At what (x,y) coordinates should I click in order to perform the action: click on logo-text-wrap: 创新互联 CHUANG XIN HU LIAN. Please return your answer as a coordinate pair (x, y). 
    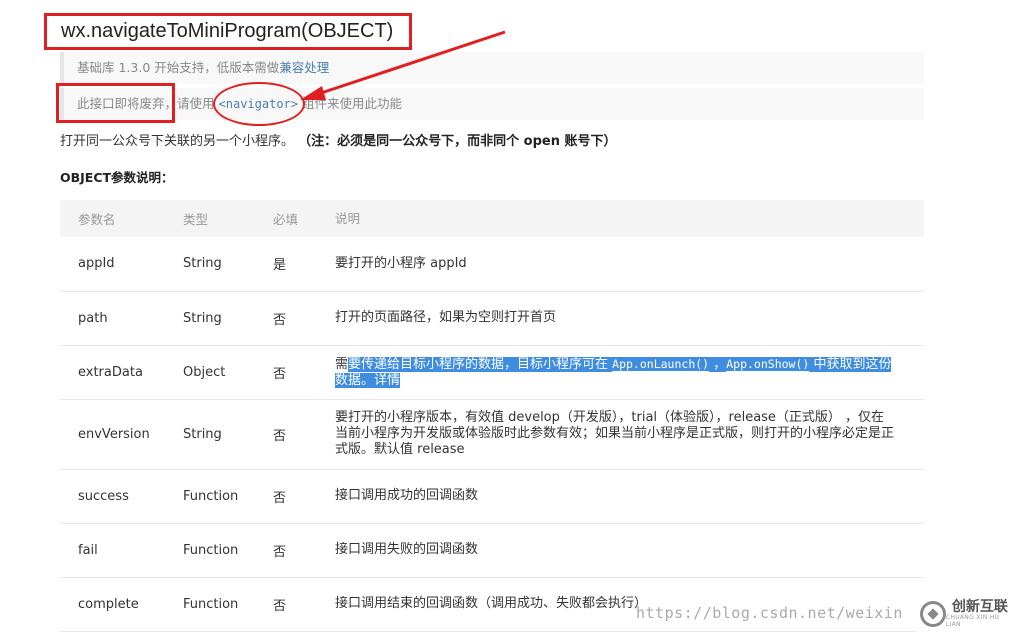
    Looking at the image, I should click on (981, 614).